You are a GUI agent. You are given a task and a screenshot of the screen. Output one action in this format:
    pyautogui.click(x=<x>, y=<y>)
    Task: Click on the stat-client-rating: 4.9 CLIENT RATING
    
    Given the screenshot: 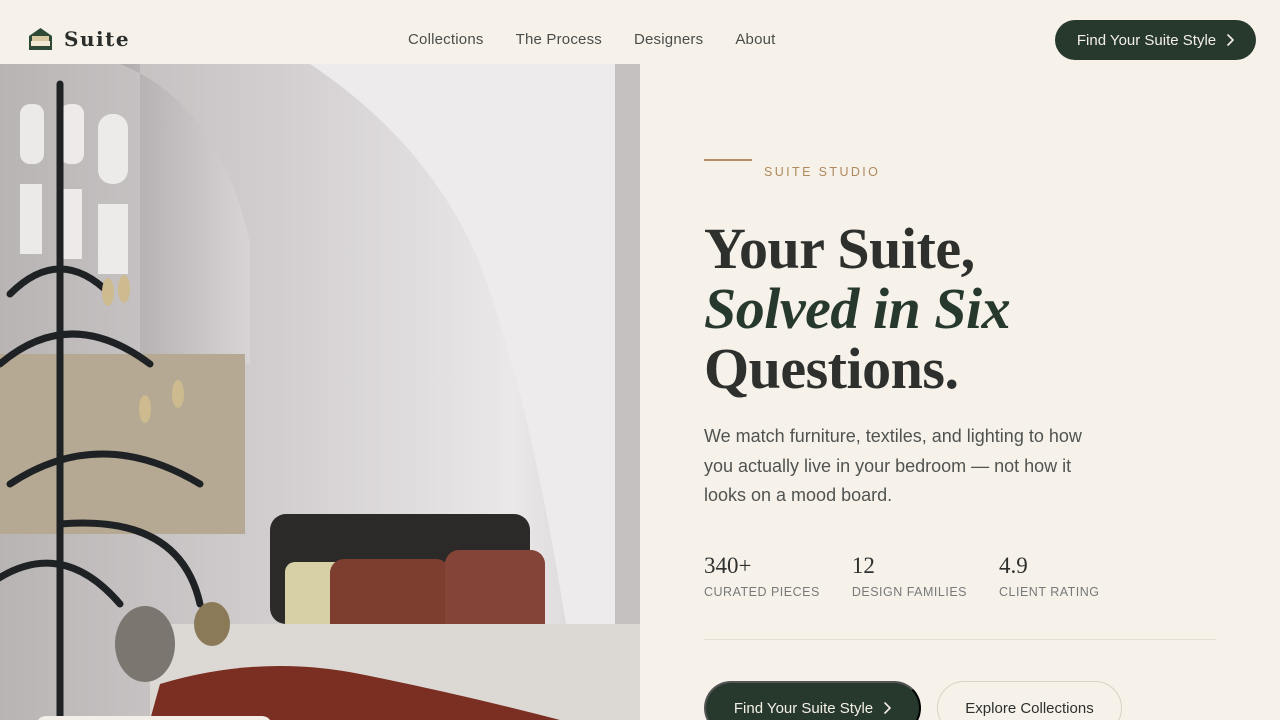 What is the action you would take?
    pyautogui.click(x=1049, y=576)
    